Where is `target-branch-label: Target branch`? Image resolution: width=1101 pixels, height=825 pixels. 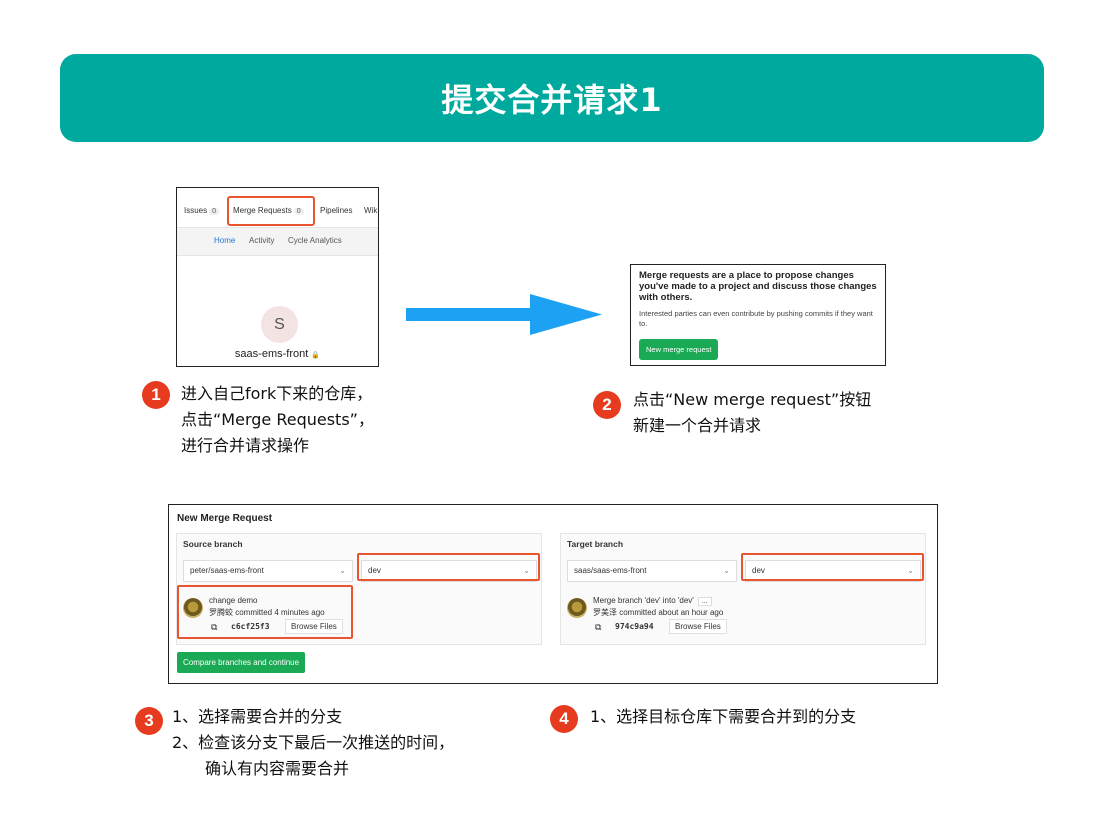
target-branch-label: Target branch is located at coordinates (595, 544).